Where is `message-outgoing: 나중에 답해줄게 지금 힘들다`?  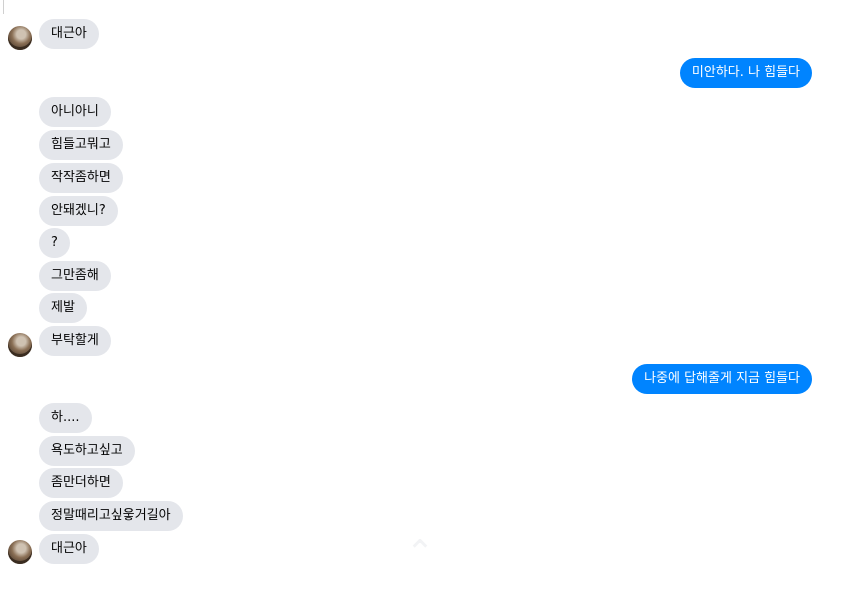 message-outgoing: 나중에 답해줄게 지금 힘들다 is located at coordinates (722, 379).